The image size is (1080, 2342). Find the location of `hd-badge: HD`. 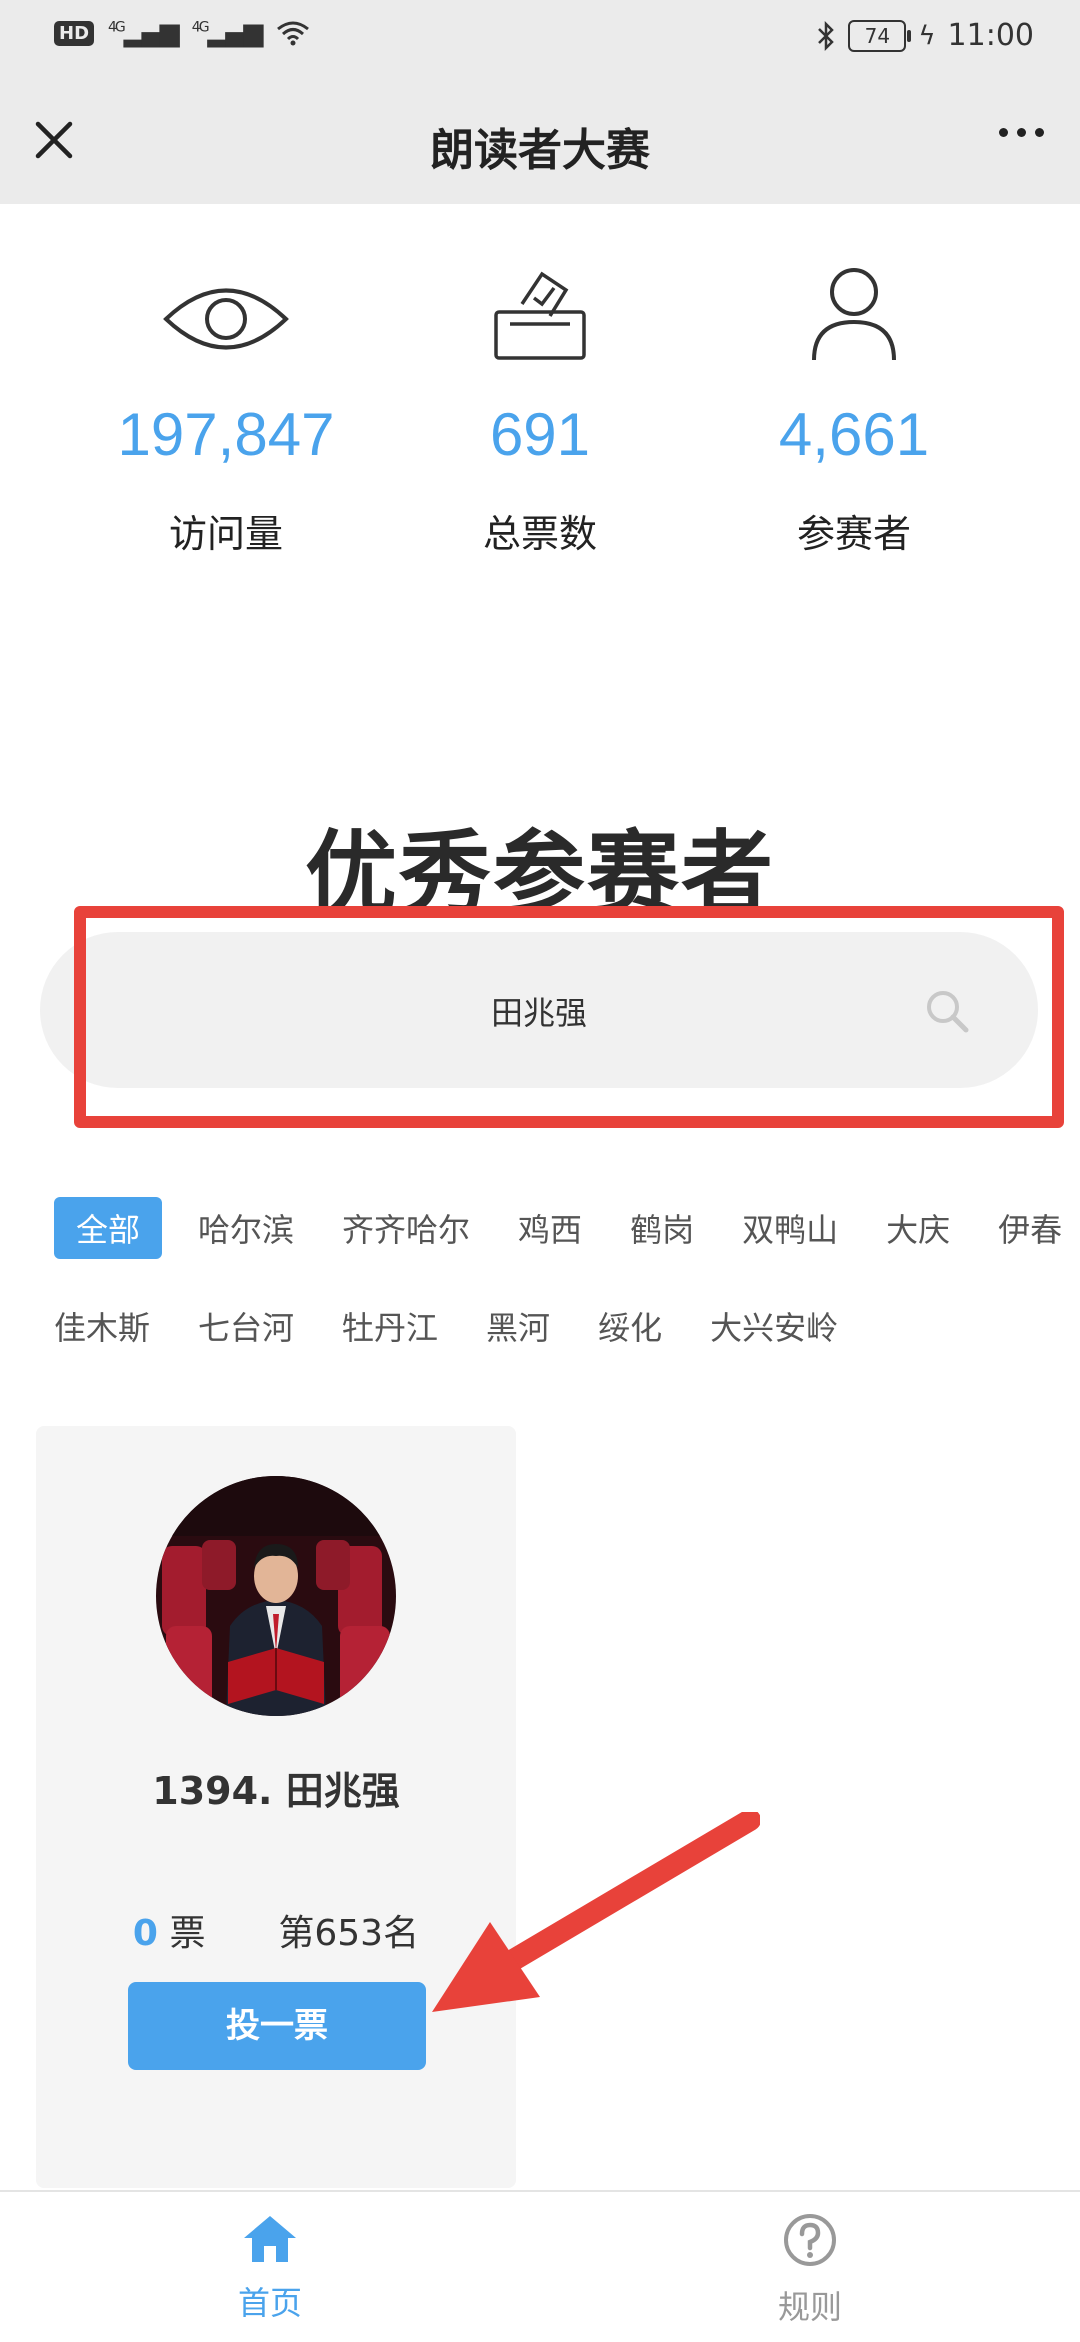

hd-badge: HD is located at coordinates (74, 33).